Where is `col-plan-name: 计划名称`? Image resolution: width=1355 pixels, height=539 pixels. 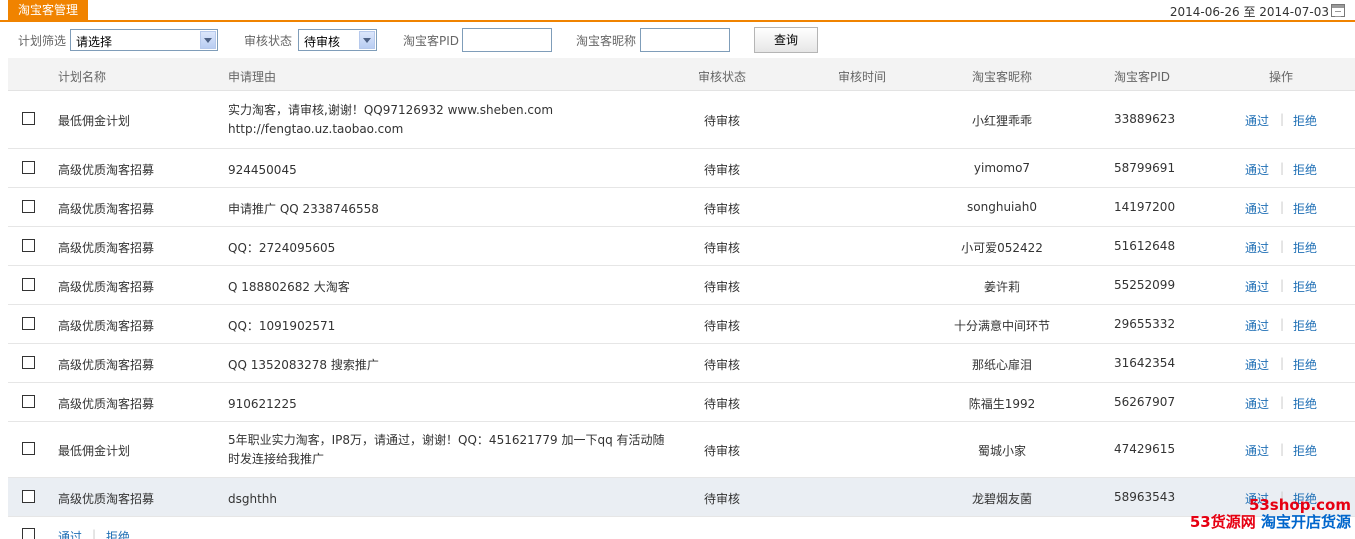 col-plan-name: 计划名称 is located at coordinates (82, 77).